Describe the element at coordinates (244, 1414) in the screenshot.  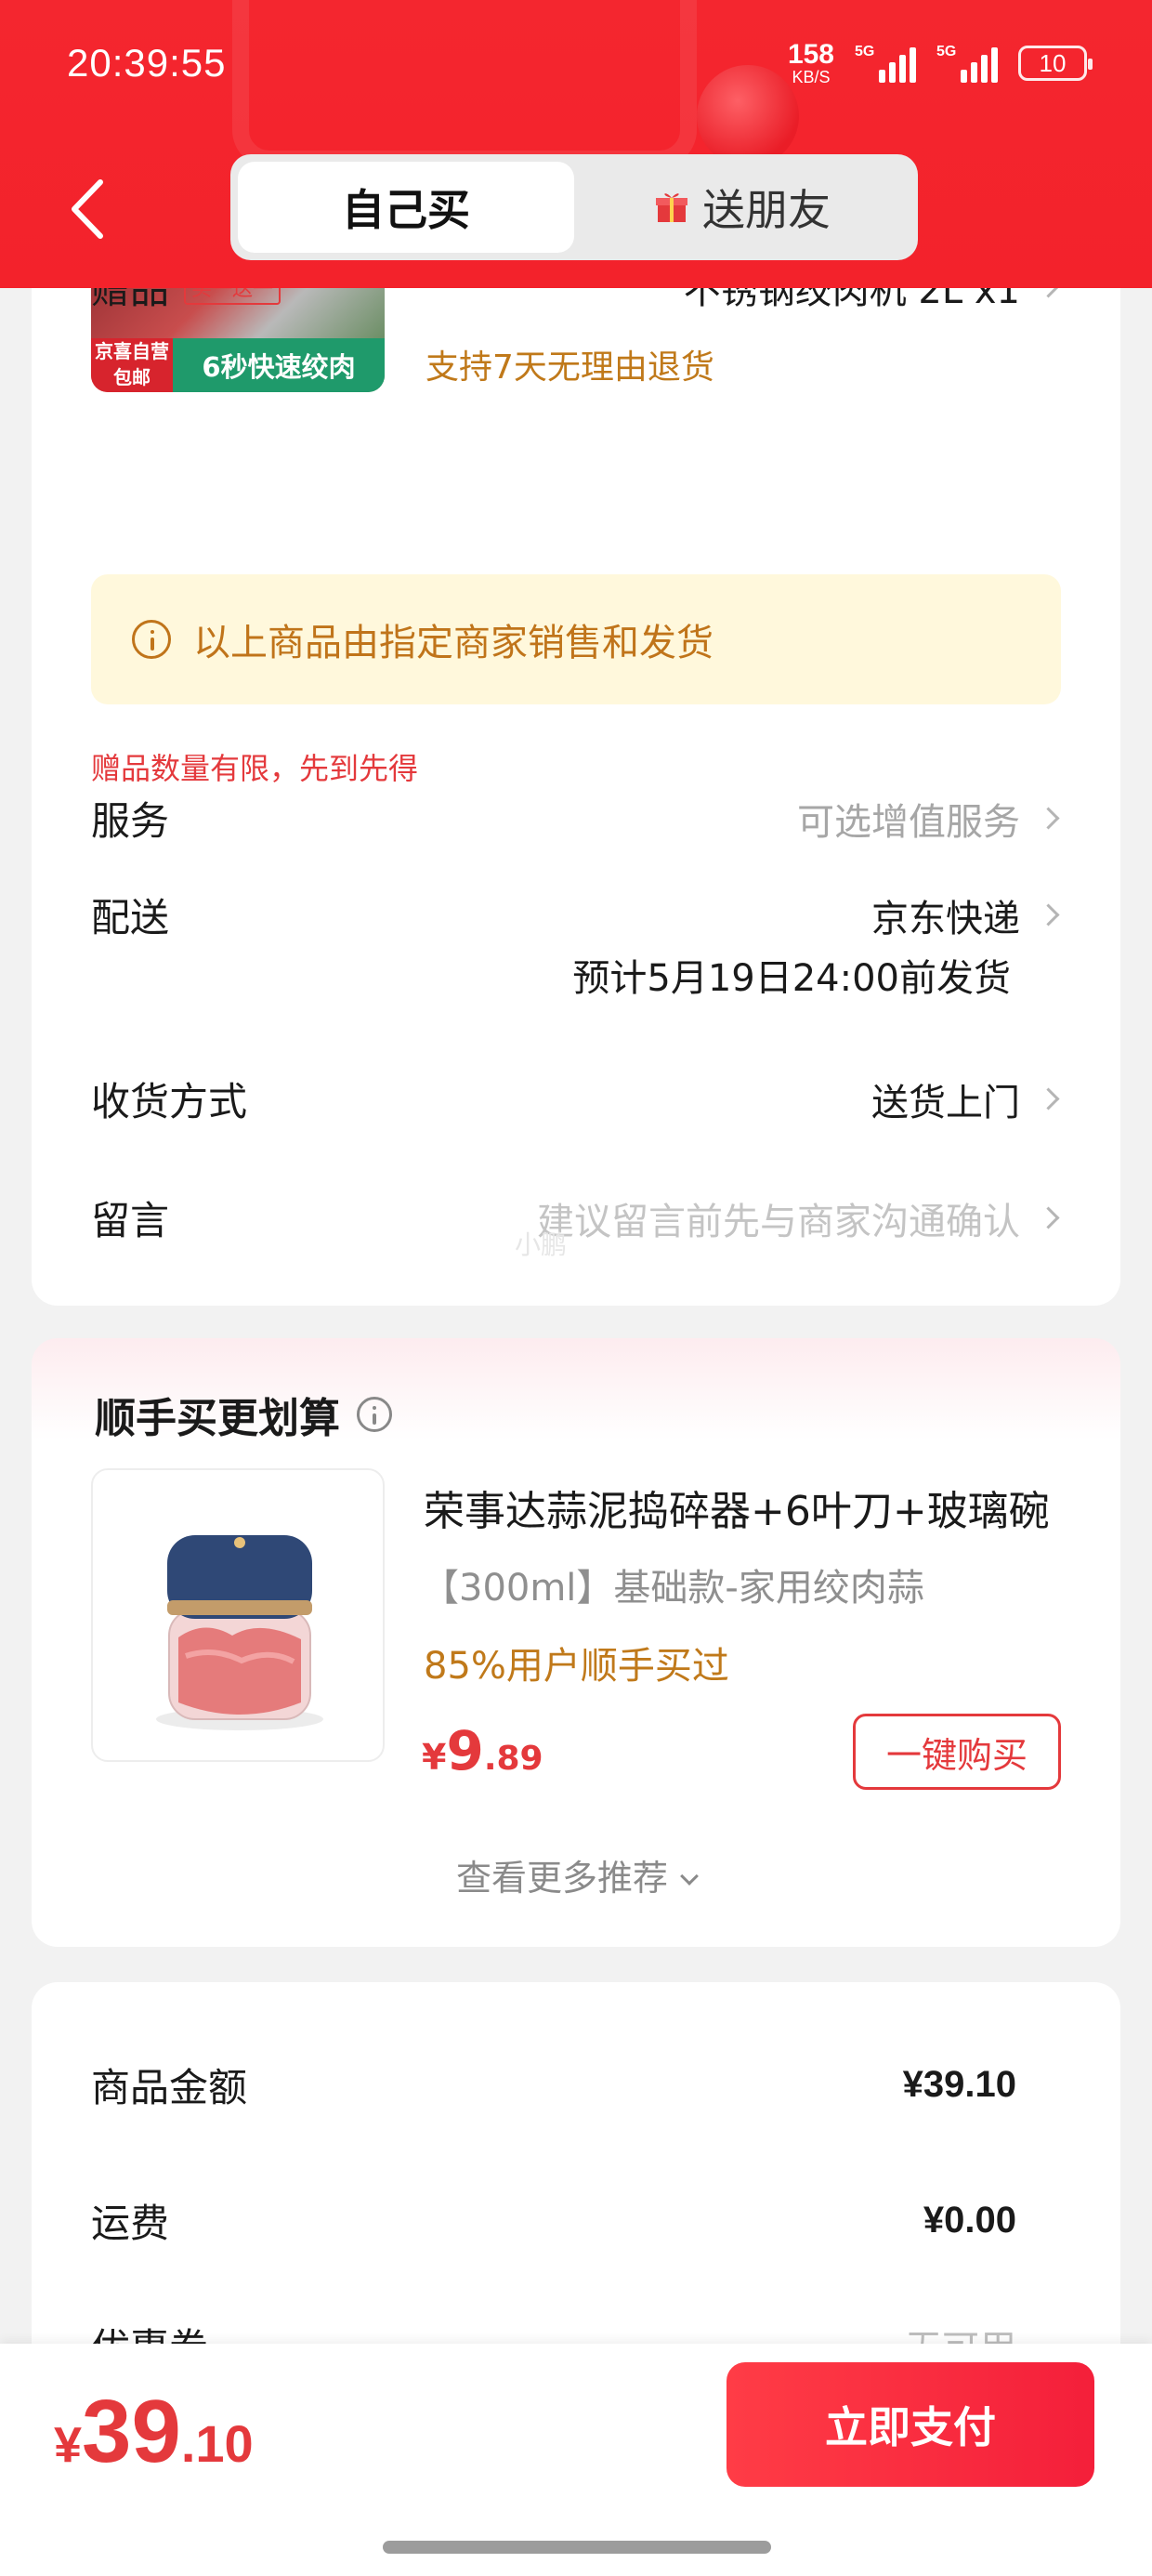
I see `recommend-title: 顺手买更划算` at that location.